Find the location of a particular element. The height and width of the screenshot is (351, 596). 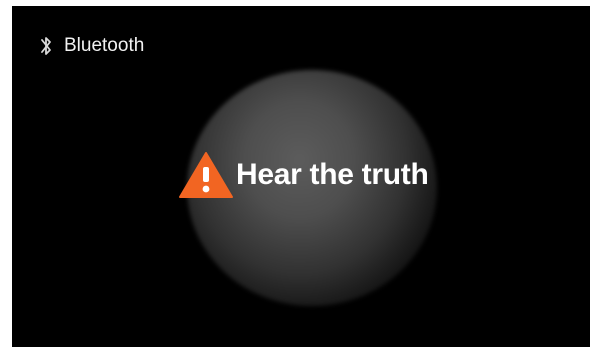

bluetooth-header: Bluetooth is located at coordinates (91, 46).